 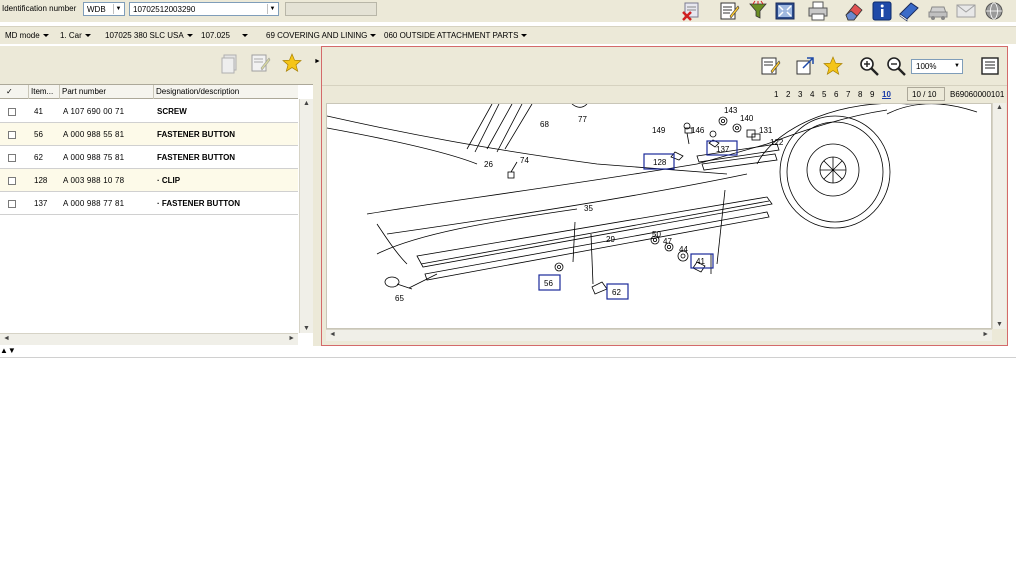 I want to click on callout-74: 74, so click(x=524, y=160).